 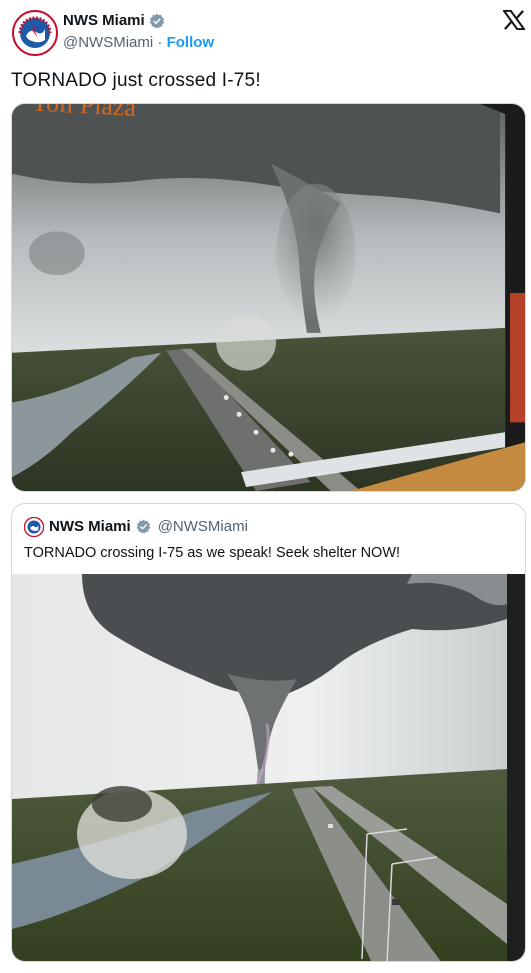 I want to click on tweet-text: TORNADO just crossed I-75!, so click(x=136, y=80).